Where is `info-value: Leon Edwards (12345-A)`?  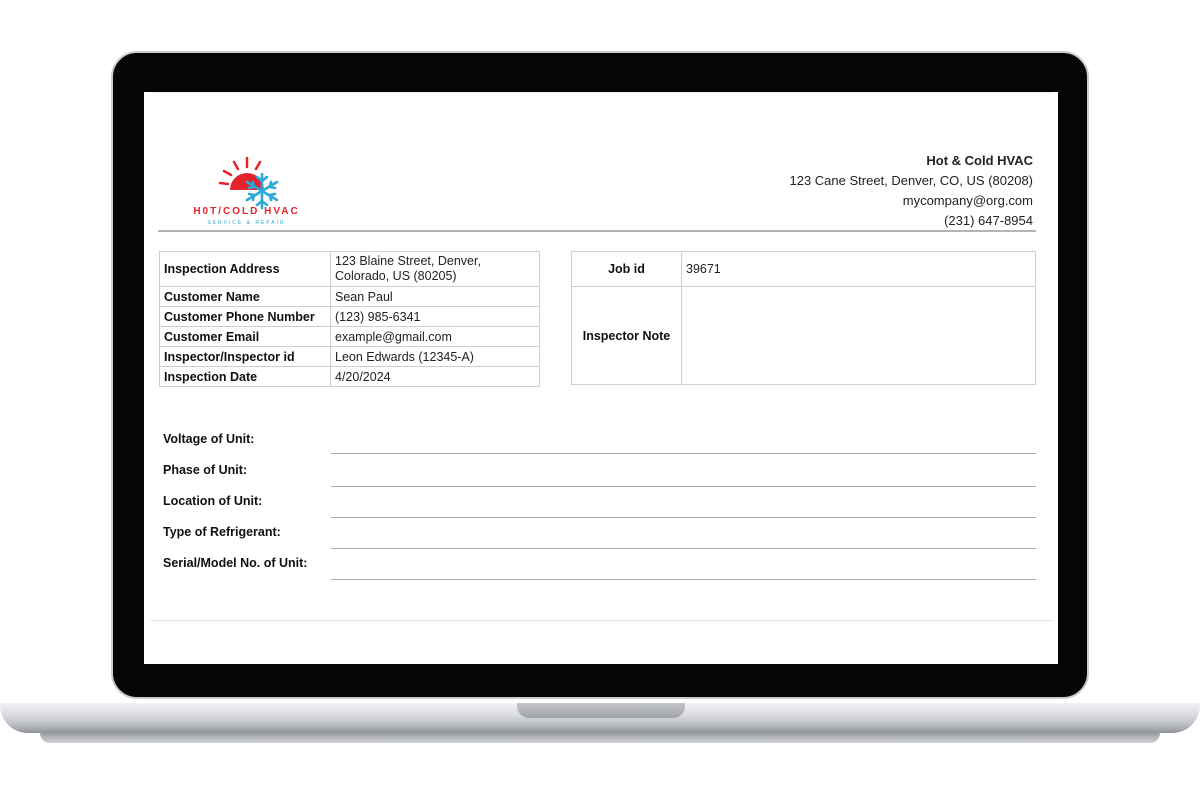
info-value: Leon Edwards (12345-A) is located at coordinates (435, 356).